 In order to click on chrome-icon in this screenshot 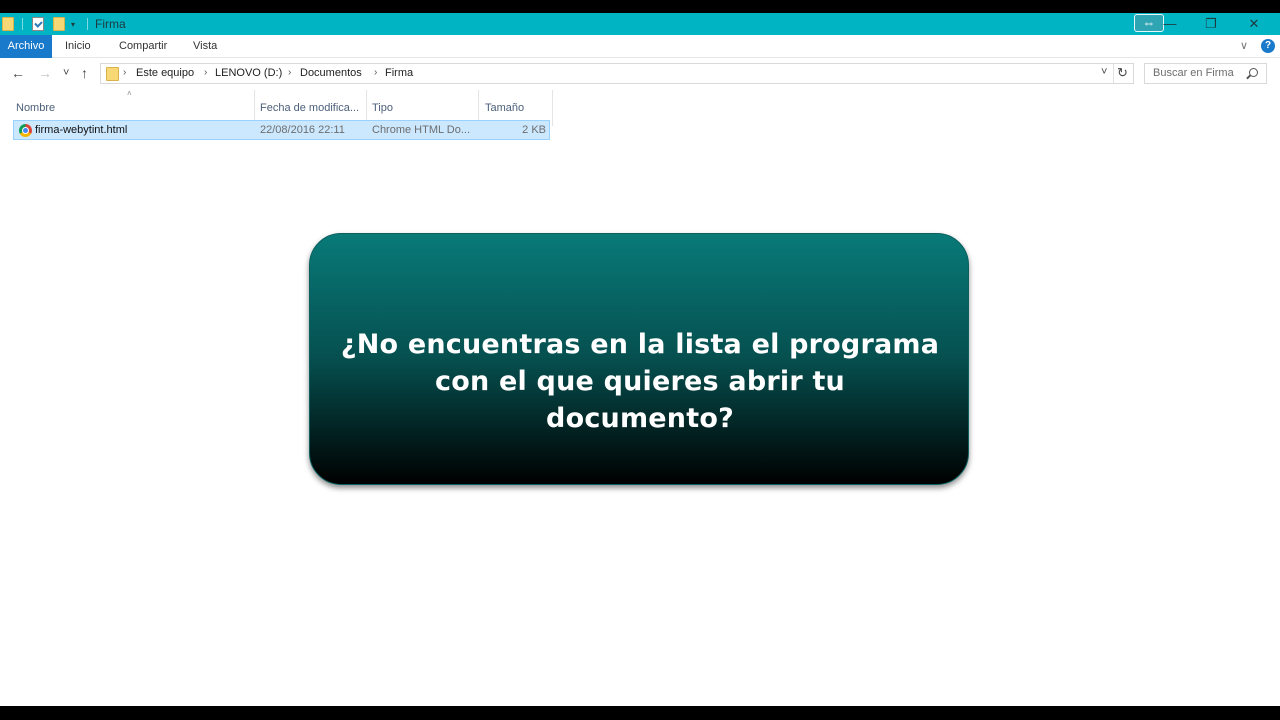, I will do `click(25, 130)`.